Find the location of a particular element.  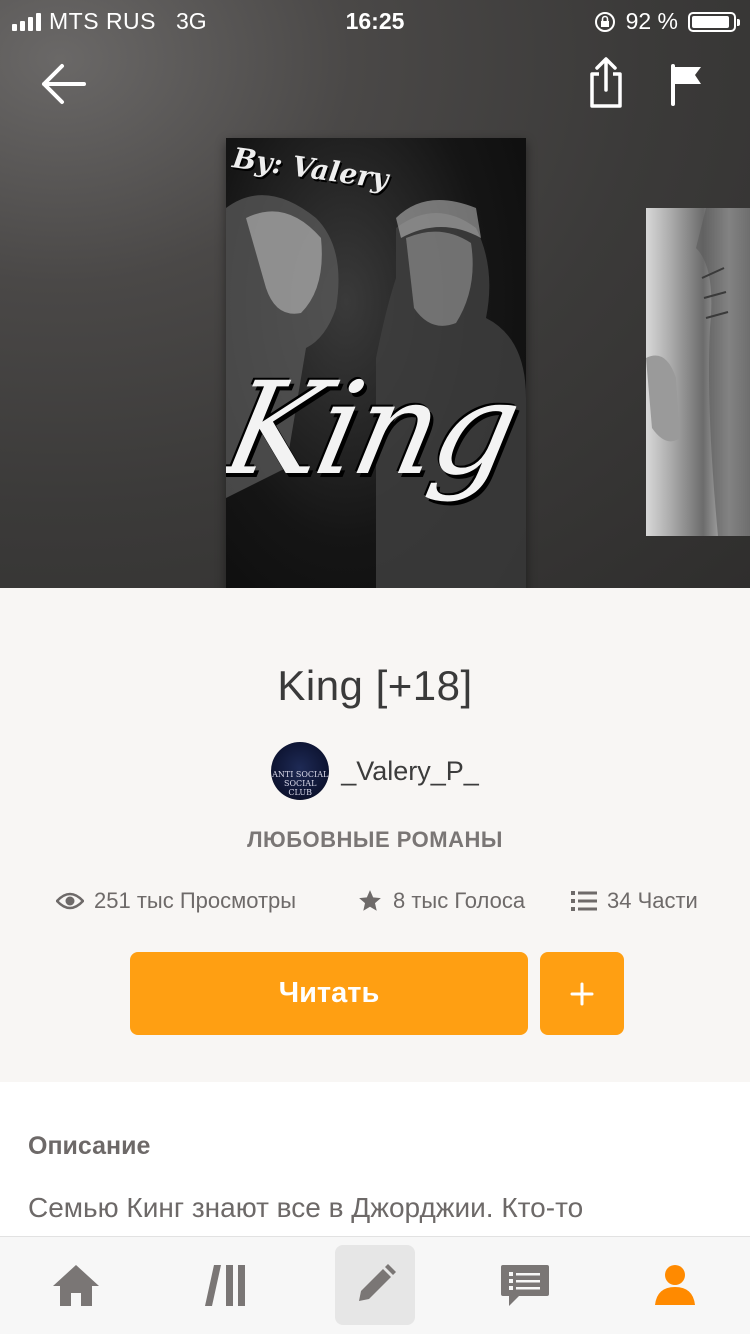

home-icon is located at coordinates (76, 1285).